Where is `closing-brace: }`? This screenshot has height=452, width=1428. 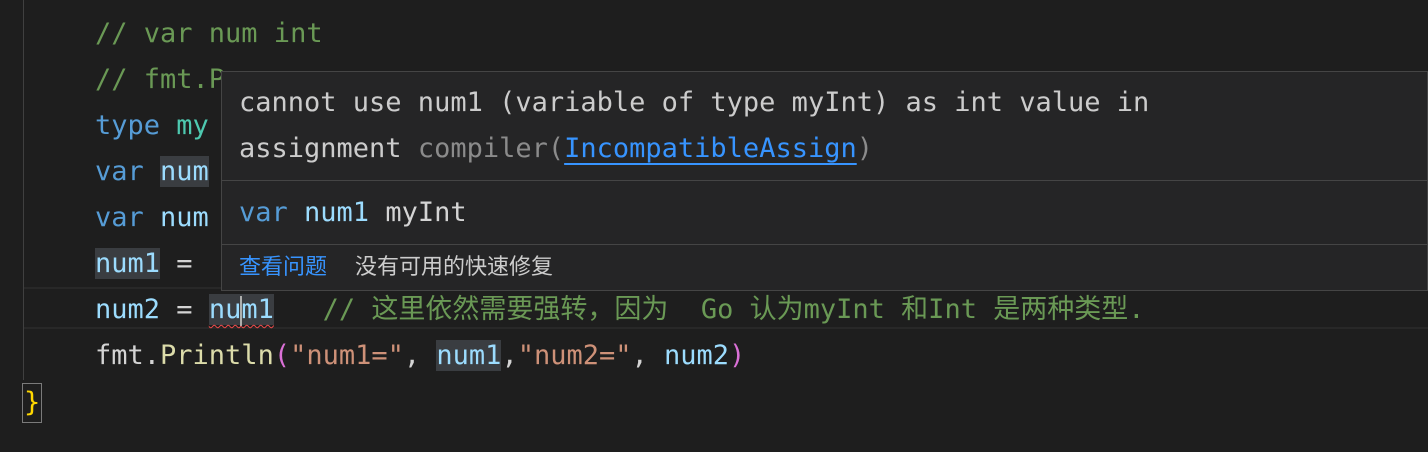 closing-brace: } is located at coordinates (32, 403).